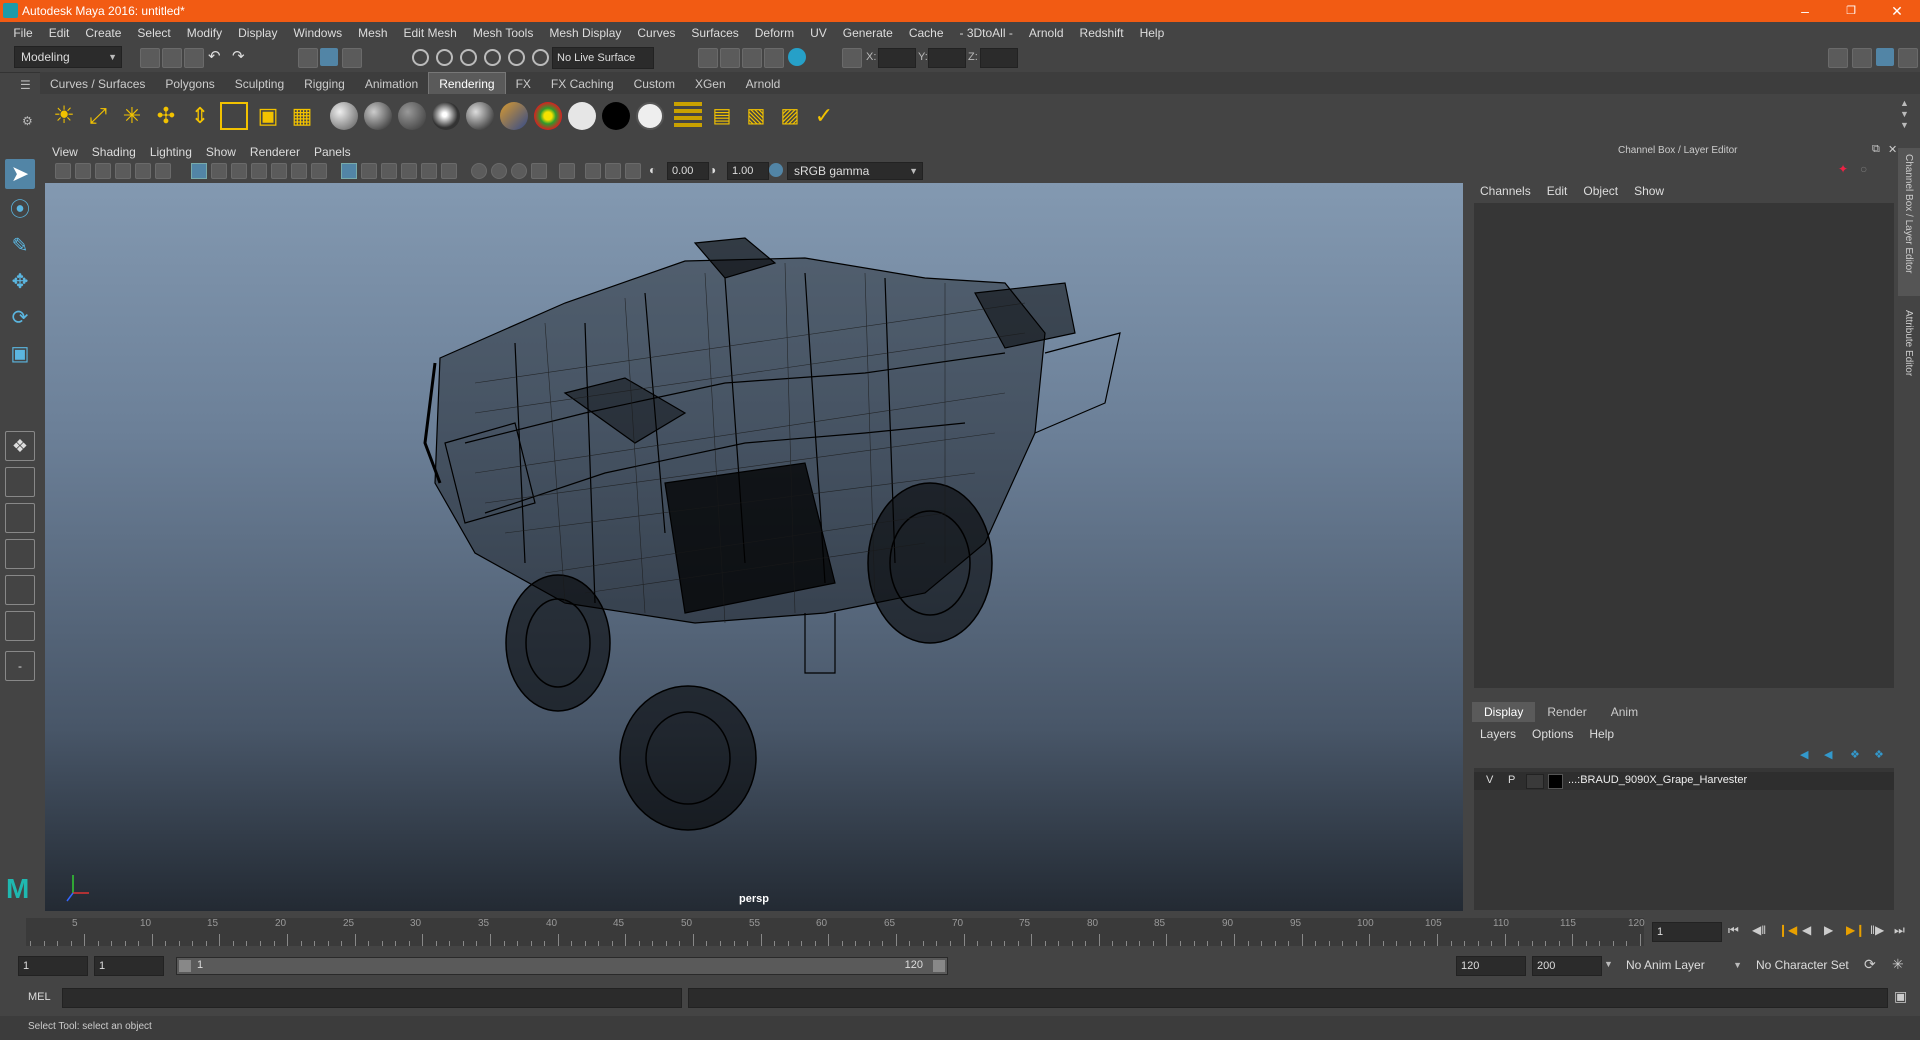  I want to click on snap-curve-icon, so click(444, 57).